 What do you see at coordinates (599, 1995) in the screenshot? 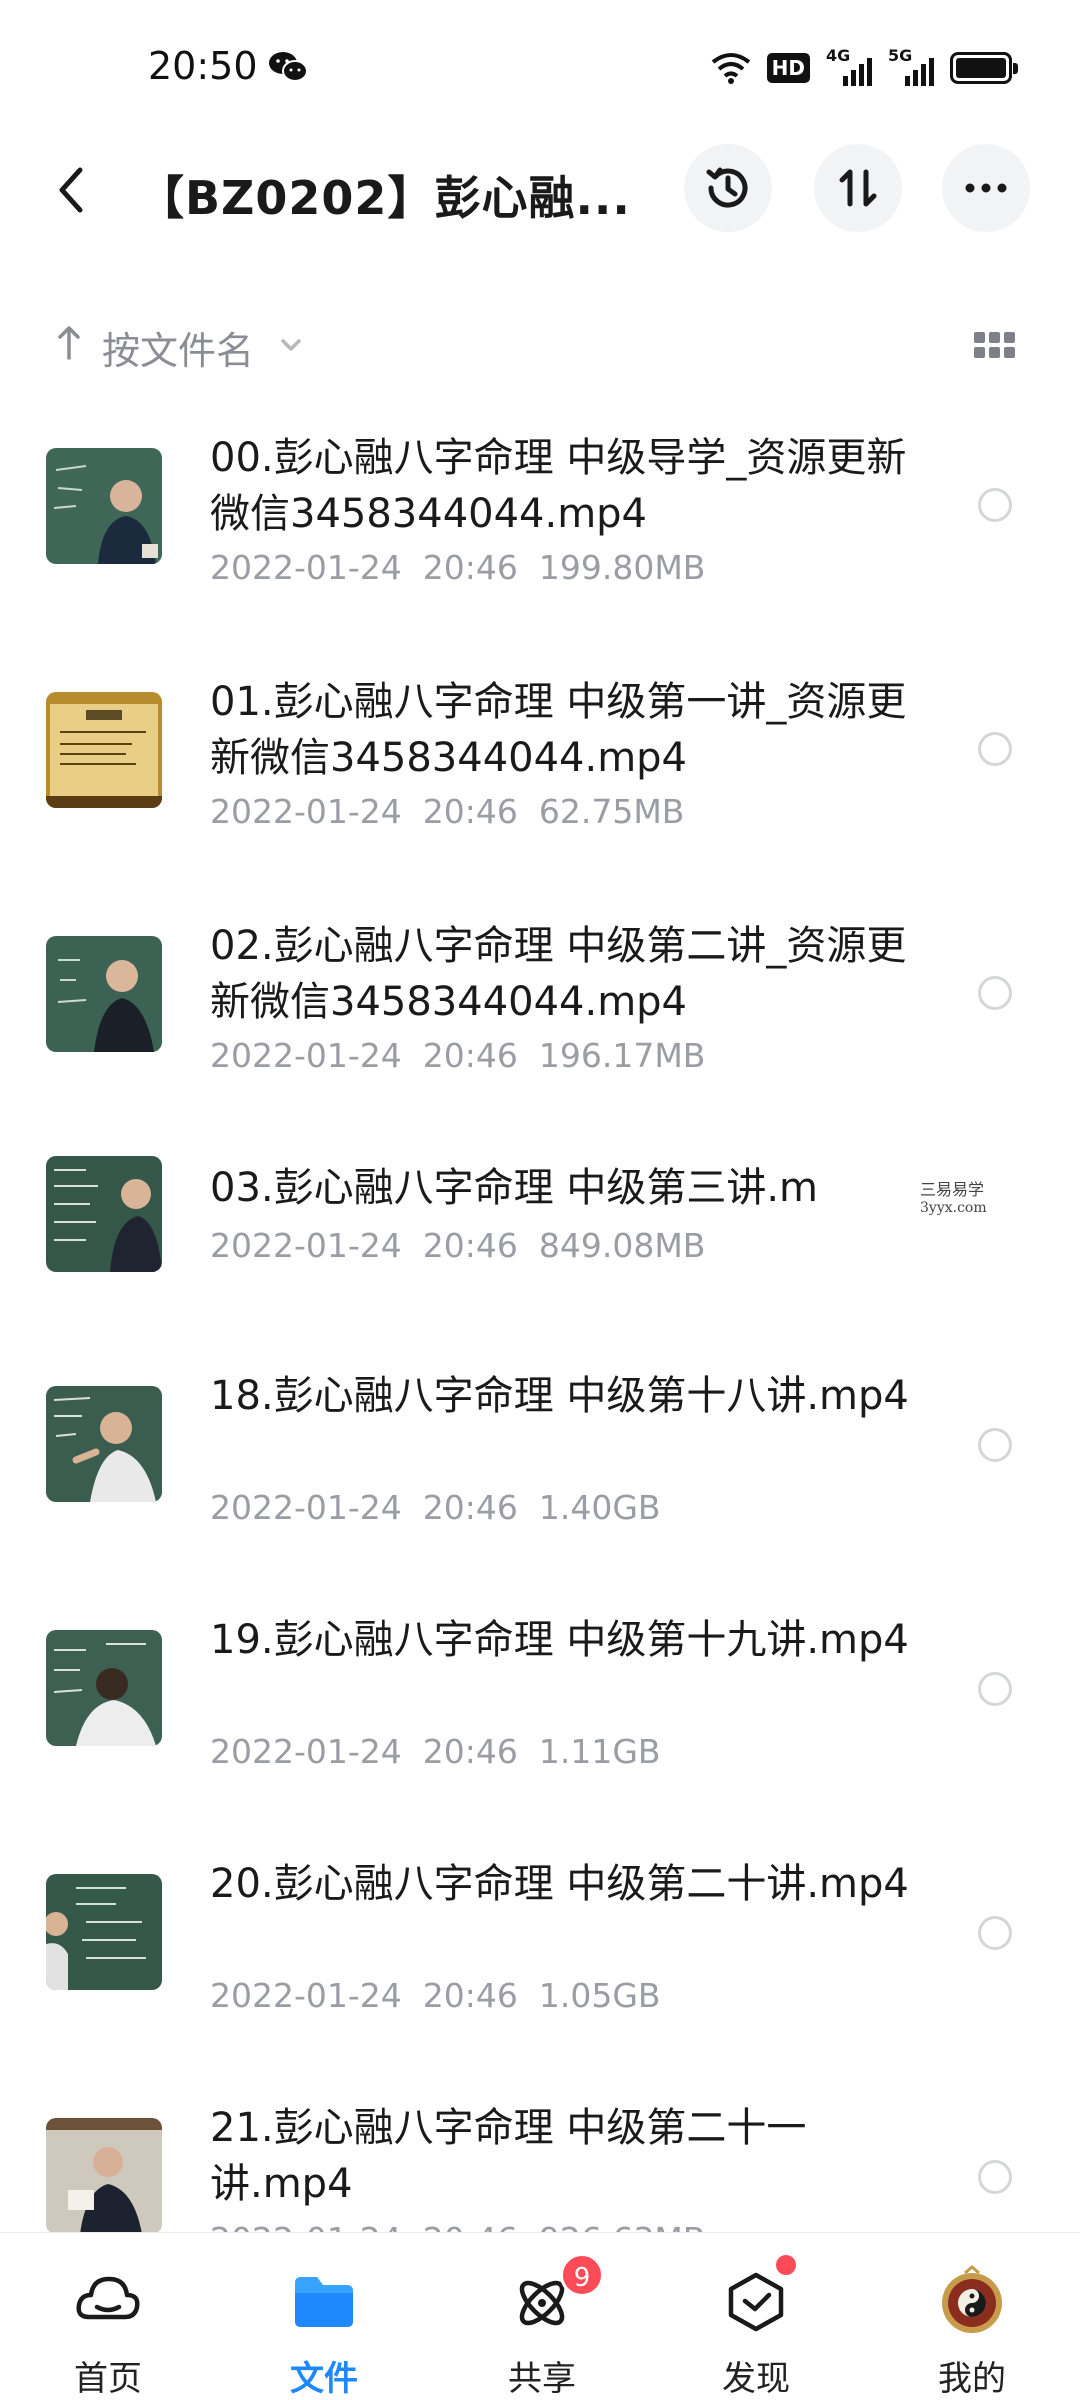
I see `file-size: 1.05GB` at bounding box center [599, 1995].